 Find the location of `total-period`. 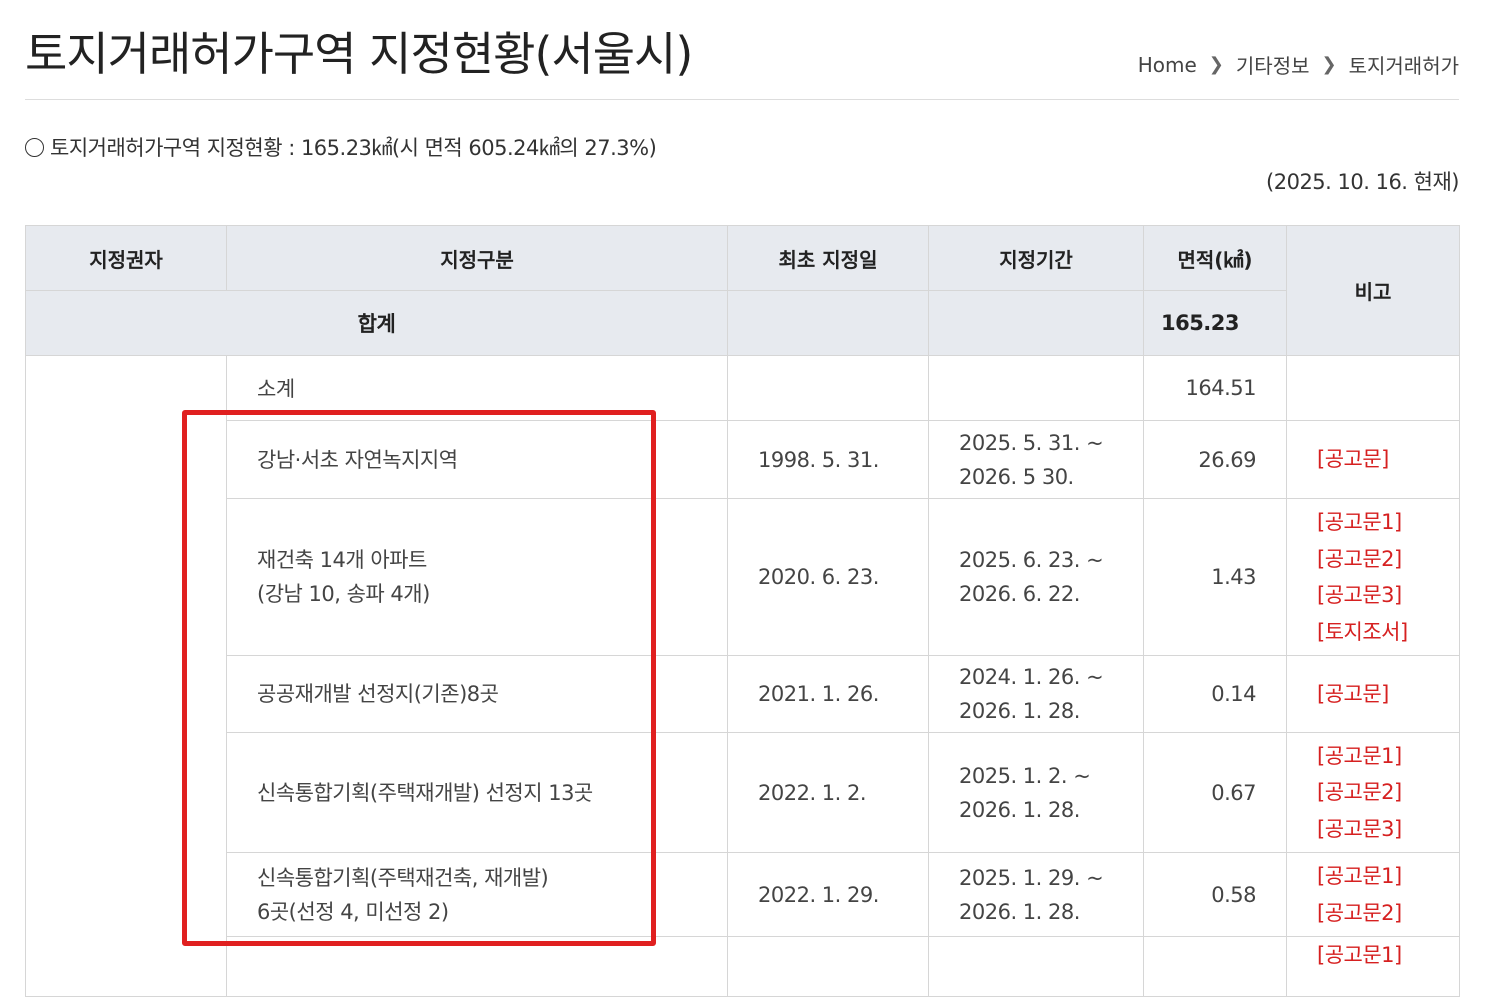

total-period is located at coordinates (1036, 323).